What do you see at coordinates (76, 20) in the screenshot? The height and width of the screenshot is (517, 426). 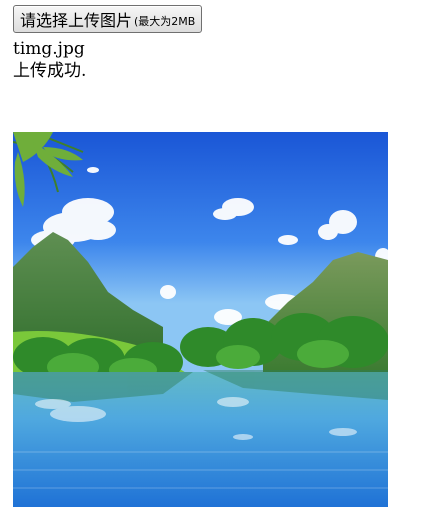 I see `choose-image-label: 请选择上传图片` at bounding box center [76, 20].